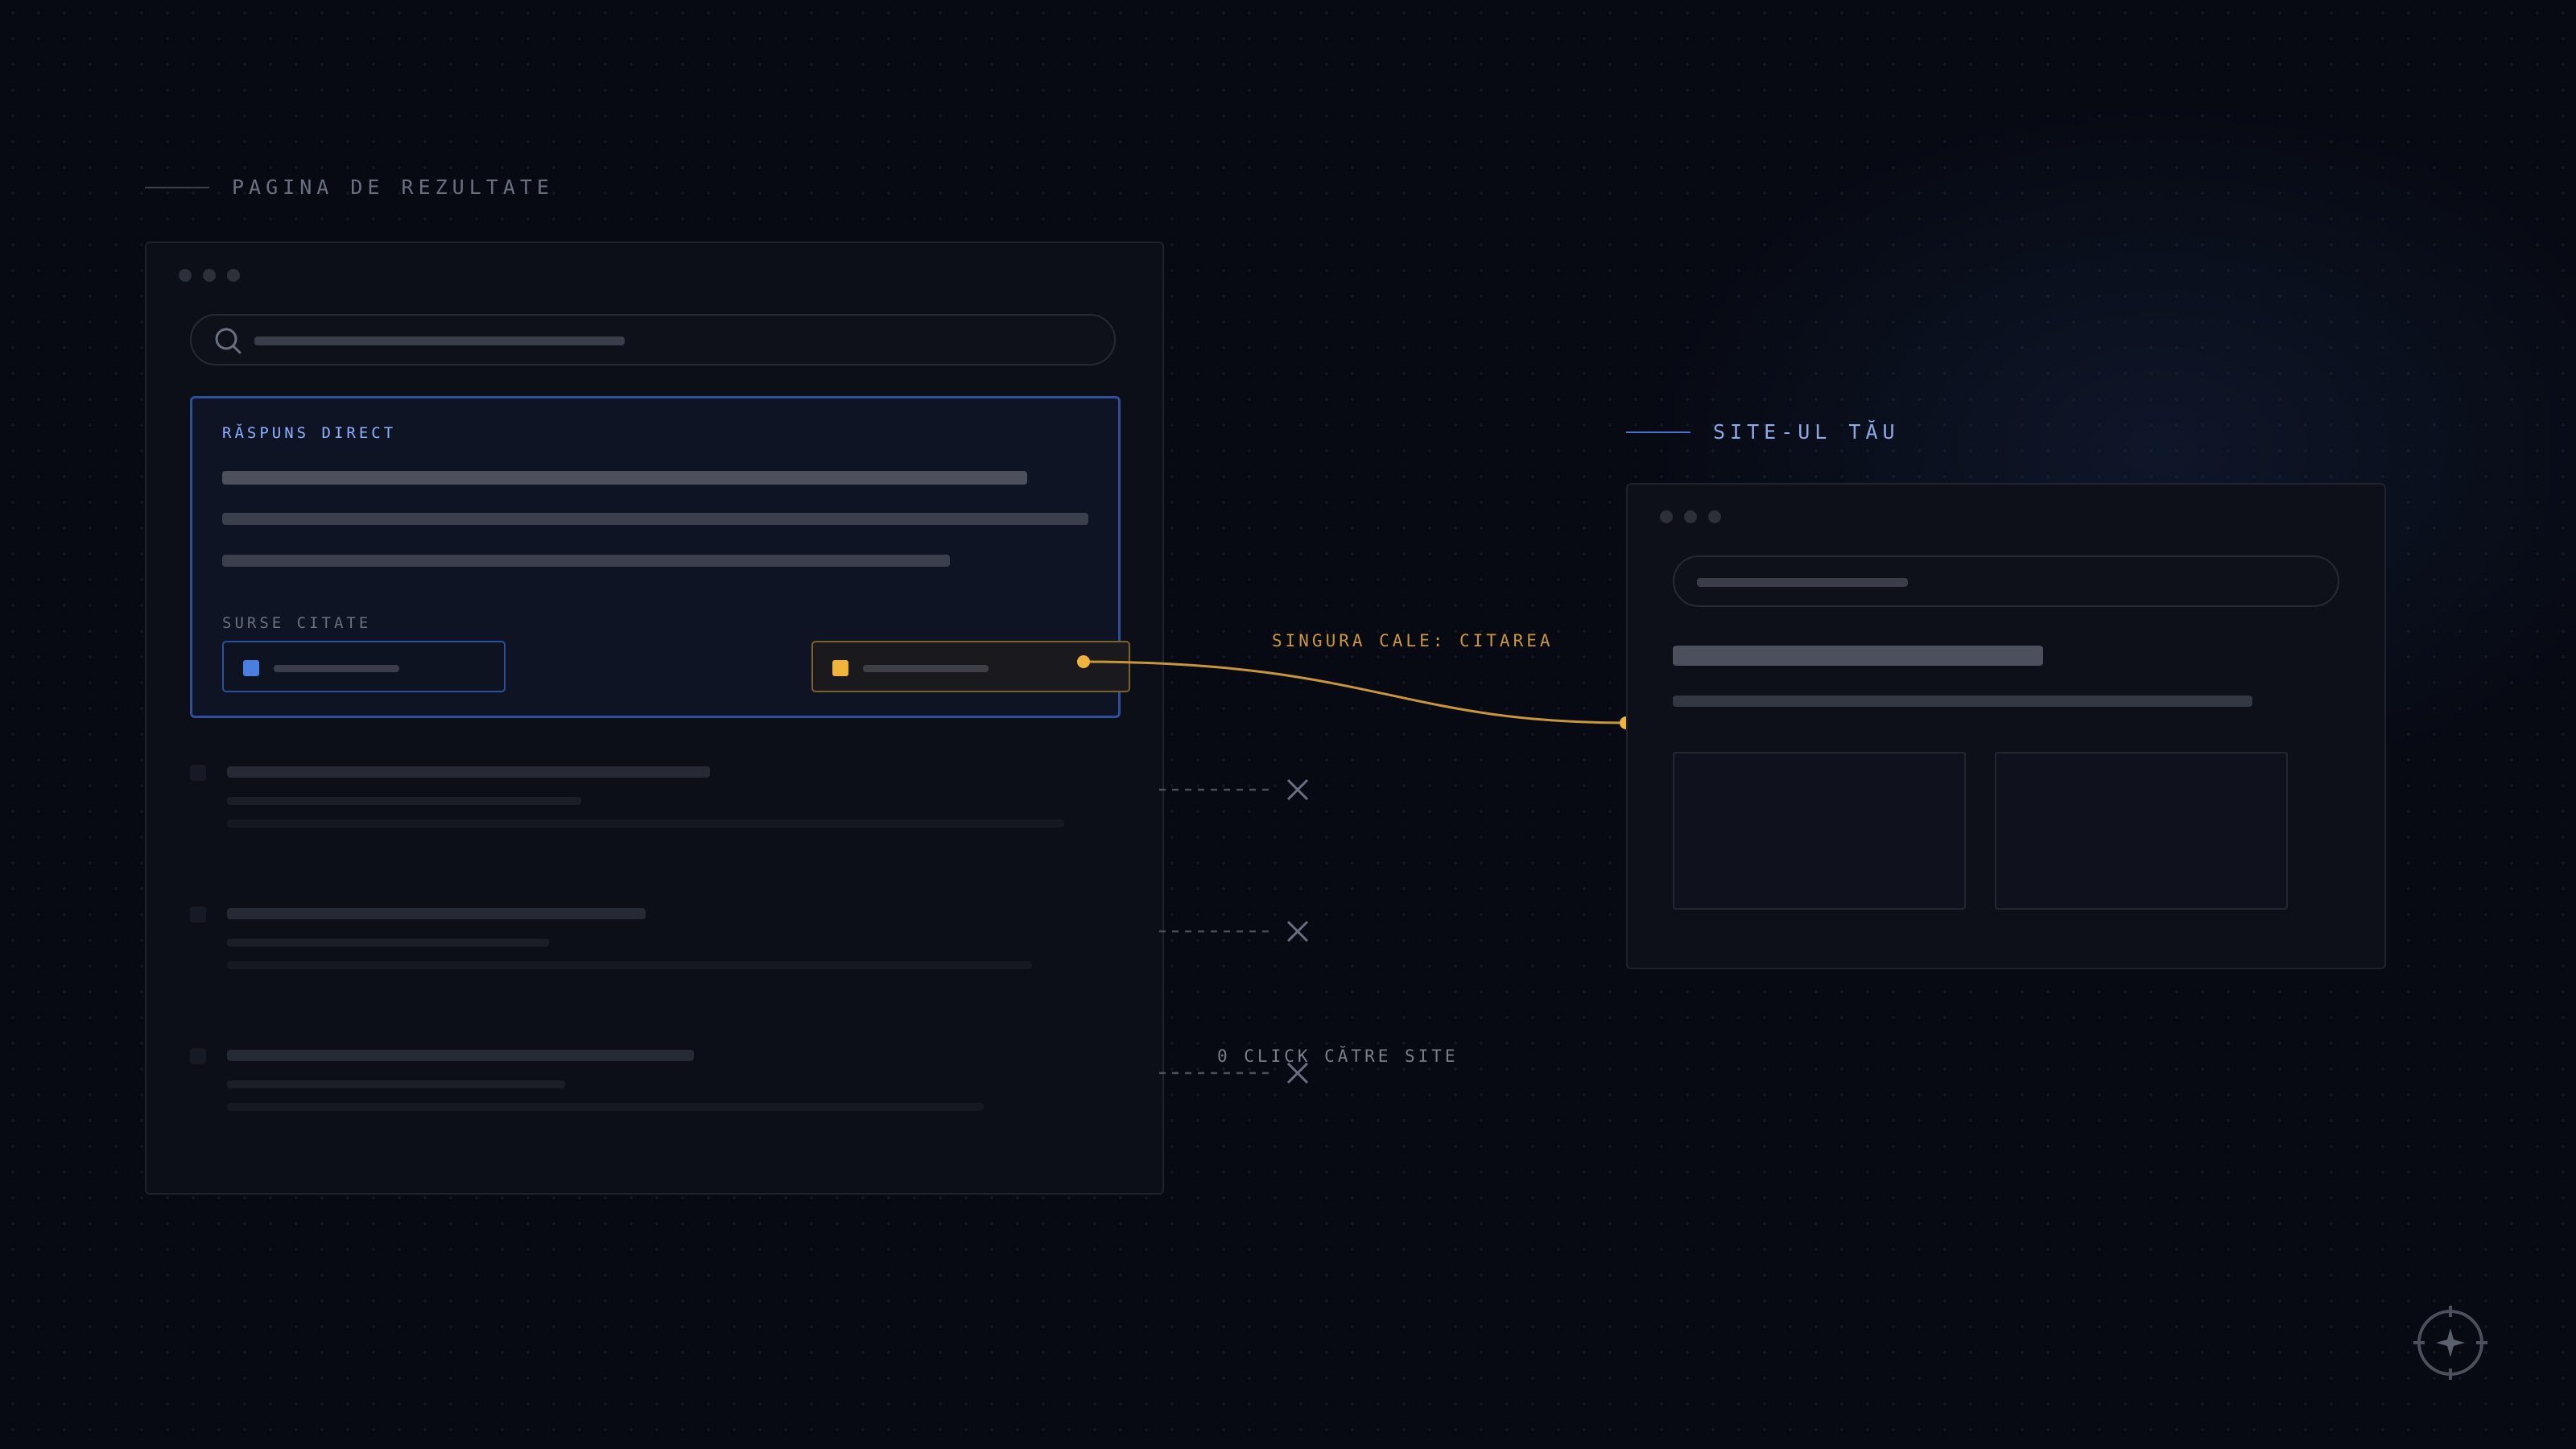  I want to click on citation-start-node, so click(1083, 661).